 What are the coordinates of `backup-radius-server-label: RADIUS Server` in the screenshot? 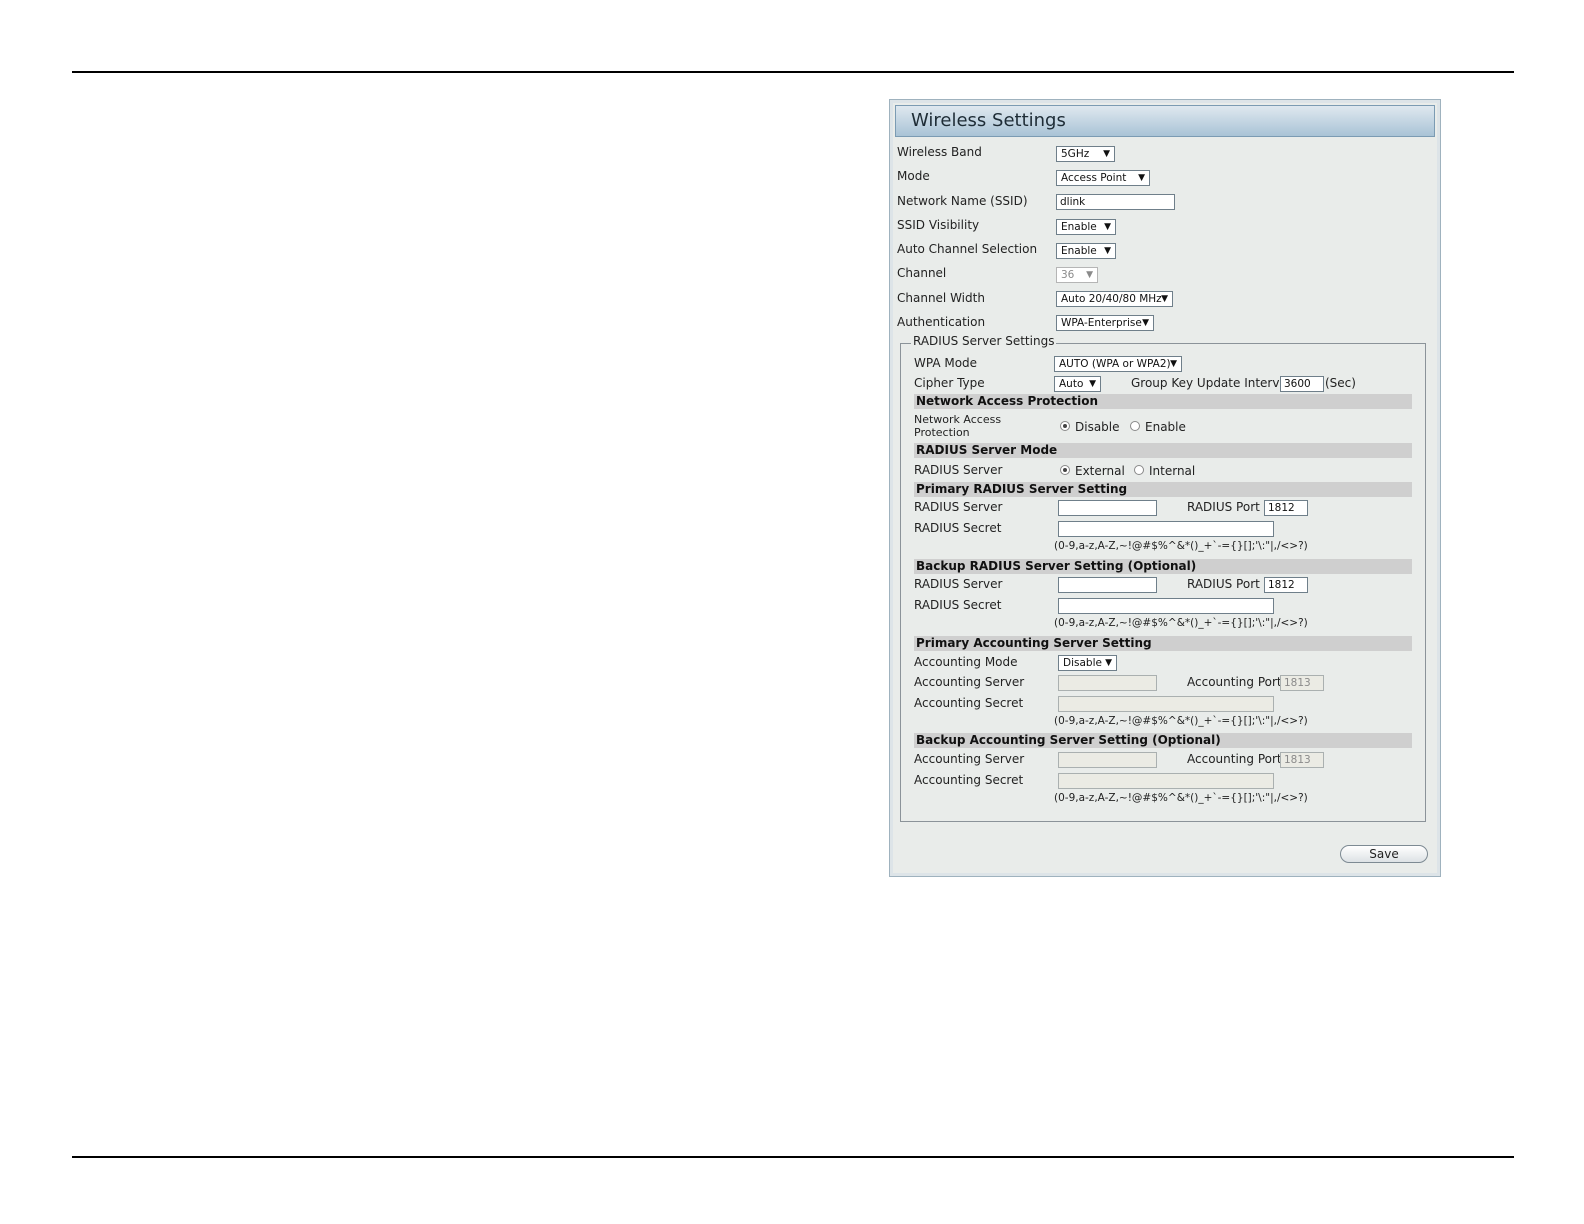 It's located at (958, 584).